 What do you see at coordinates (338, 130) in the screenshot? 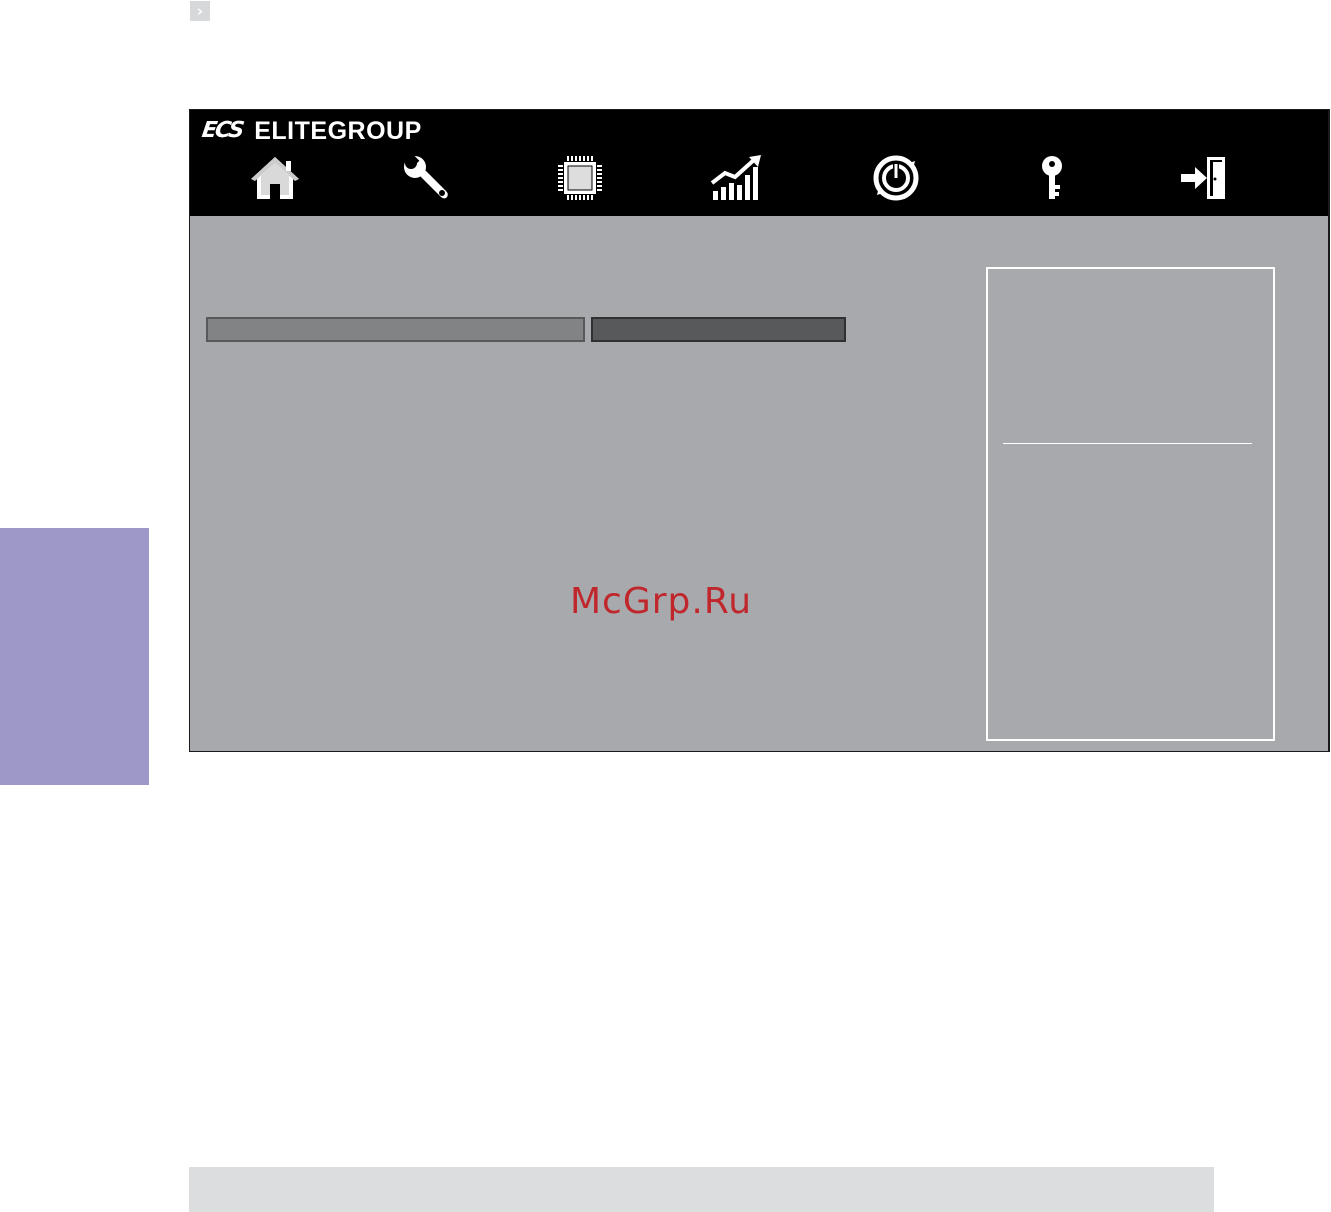
I see `brand-name: ELITEGROUP` at bounding box center [338, 130].